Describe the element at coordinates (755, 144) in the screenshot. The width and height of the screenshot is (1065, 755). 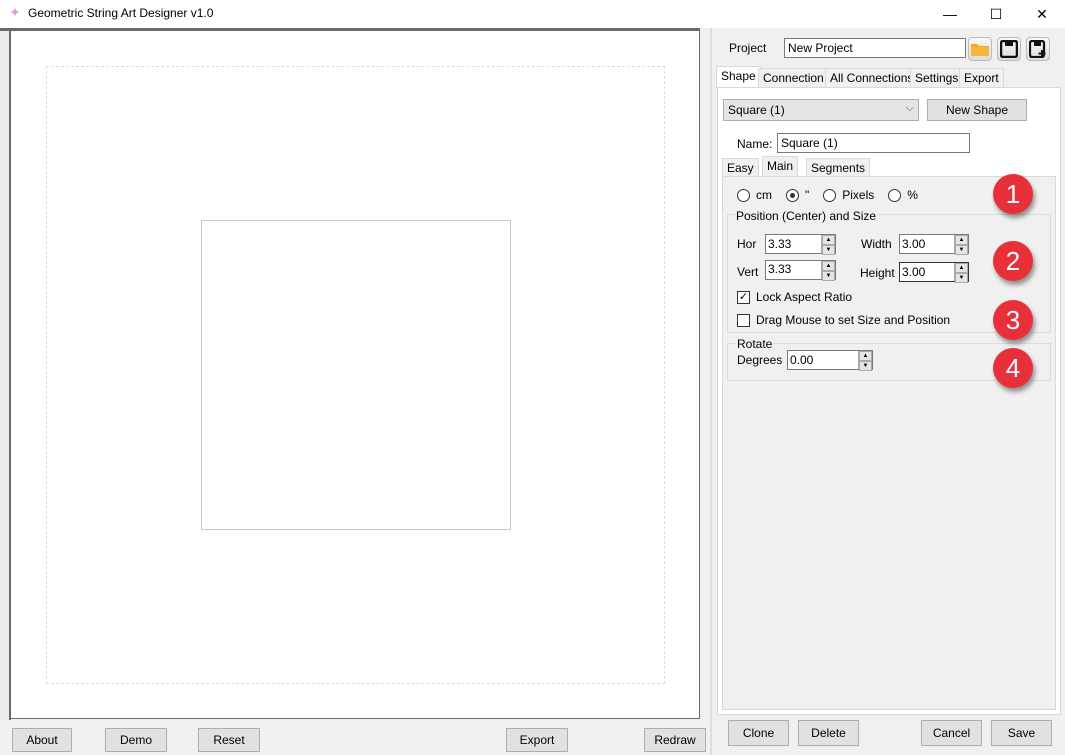
I see `name-label: Name:` at that location.